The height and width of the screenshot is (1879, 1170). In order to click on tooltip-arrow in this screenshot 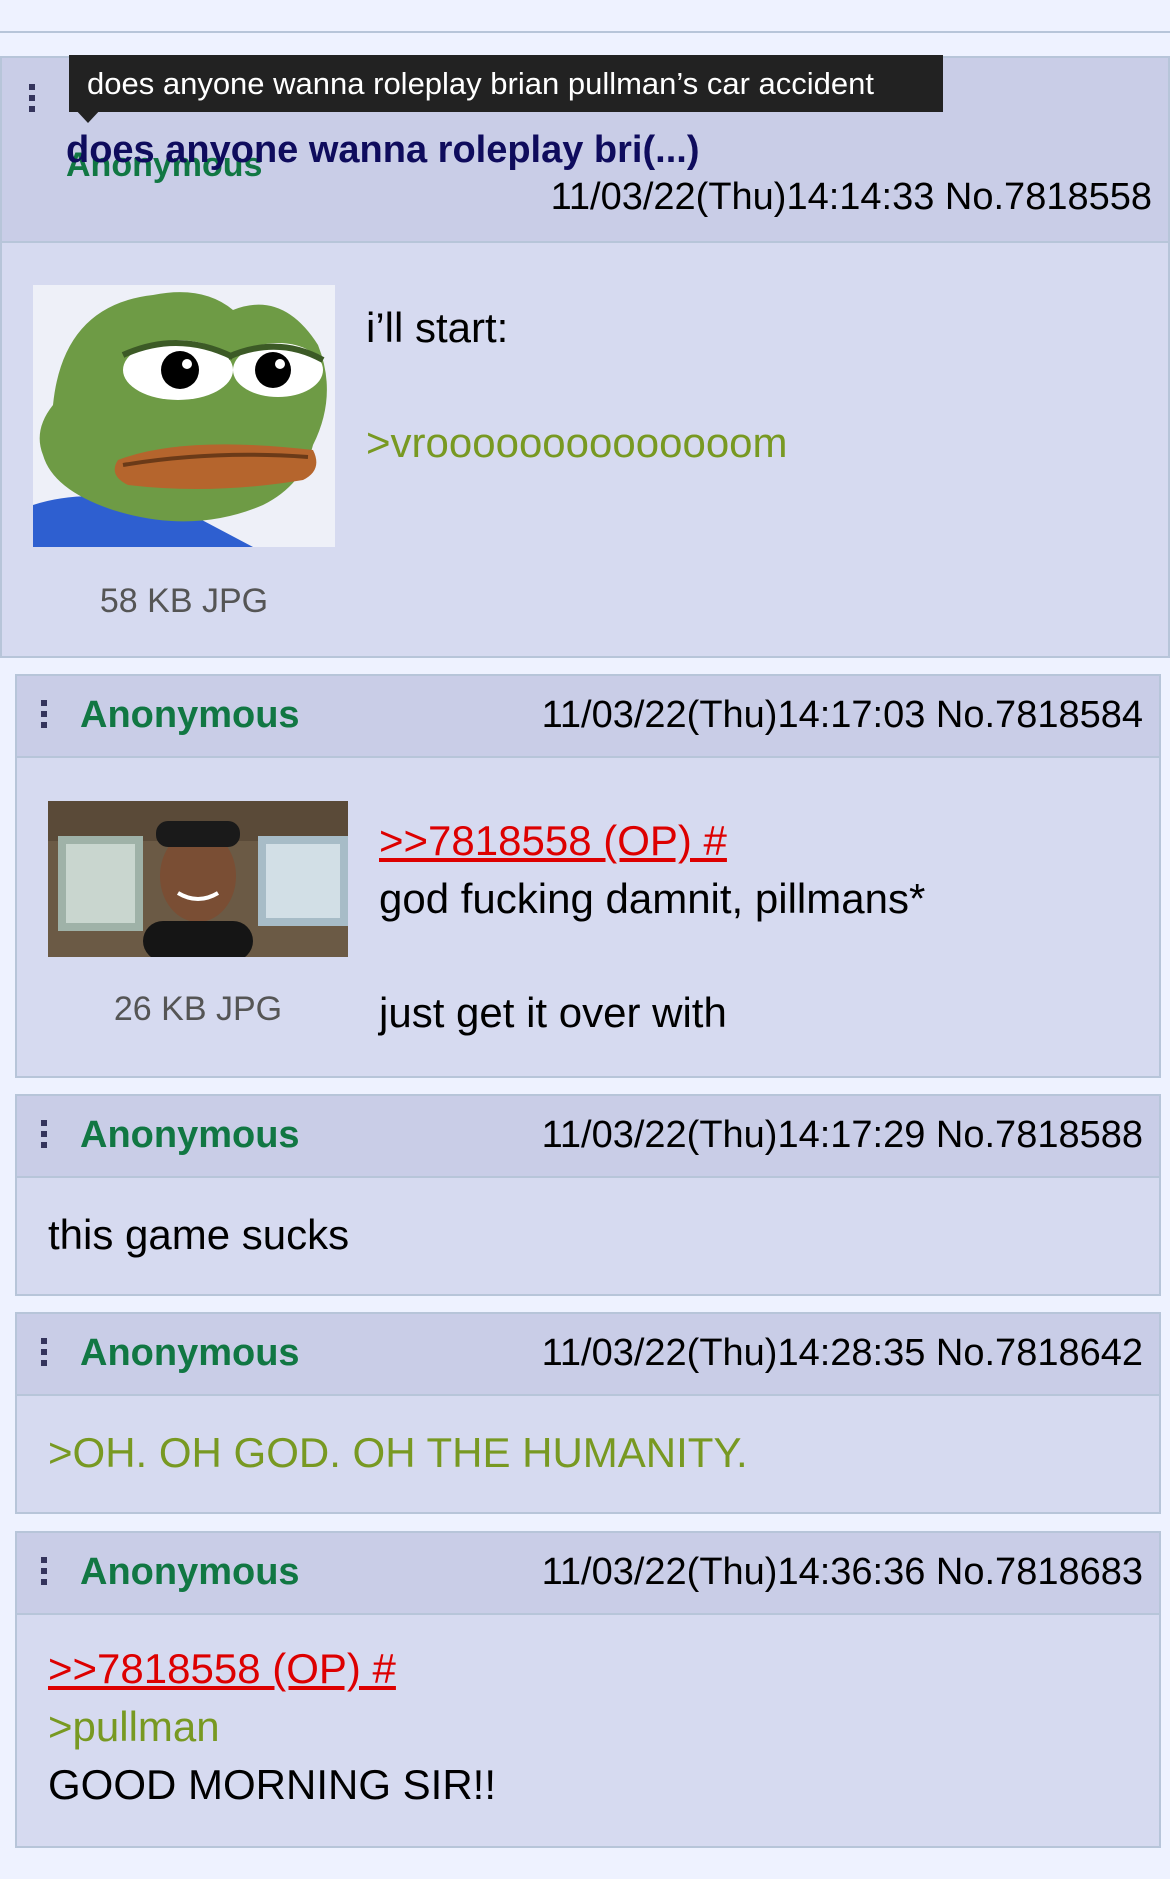, I will do `click(88, 115)`.